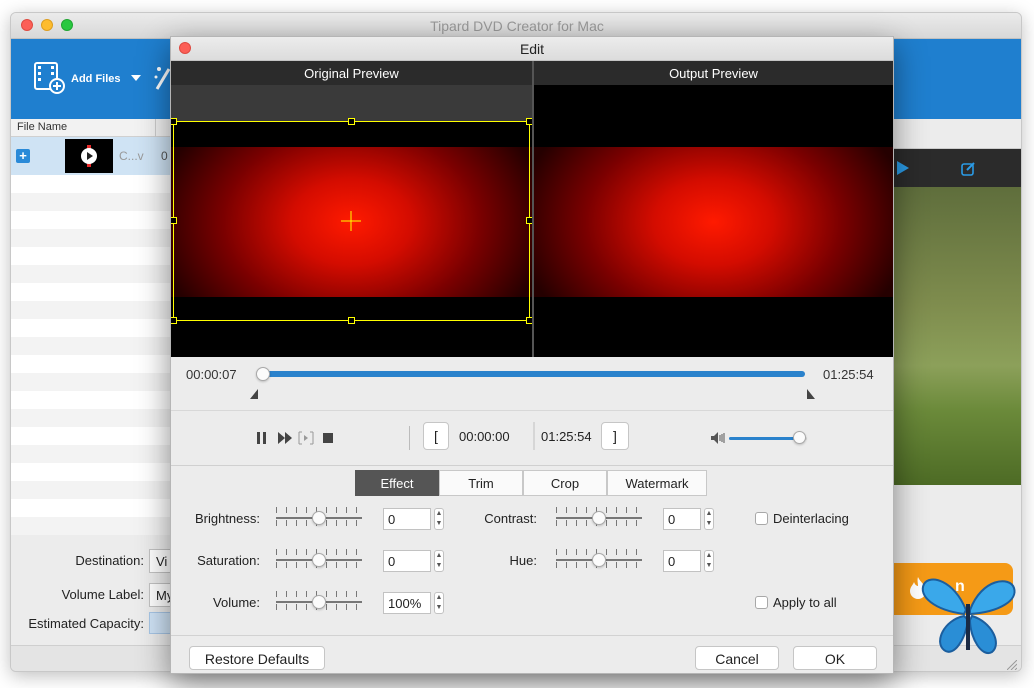 The width and height of the screenshot is (1034, 688). What do you see at coordinates (709, 561) in the screenshot?
I see `hue-stepper: ▲ ▼` at bounding box center [709, 561].